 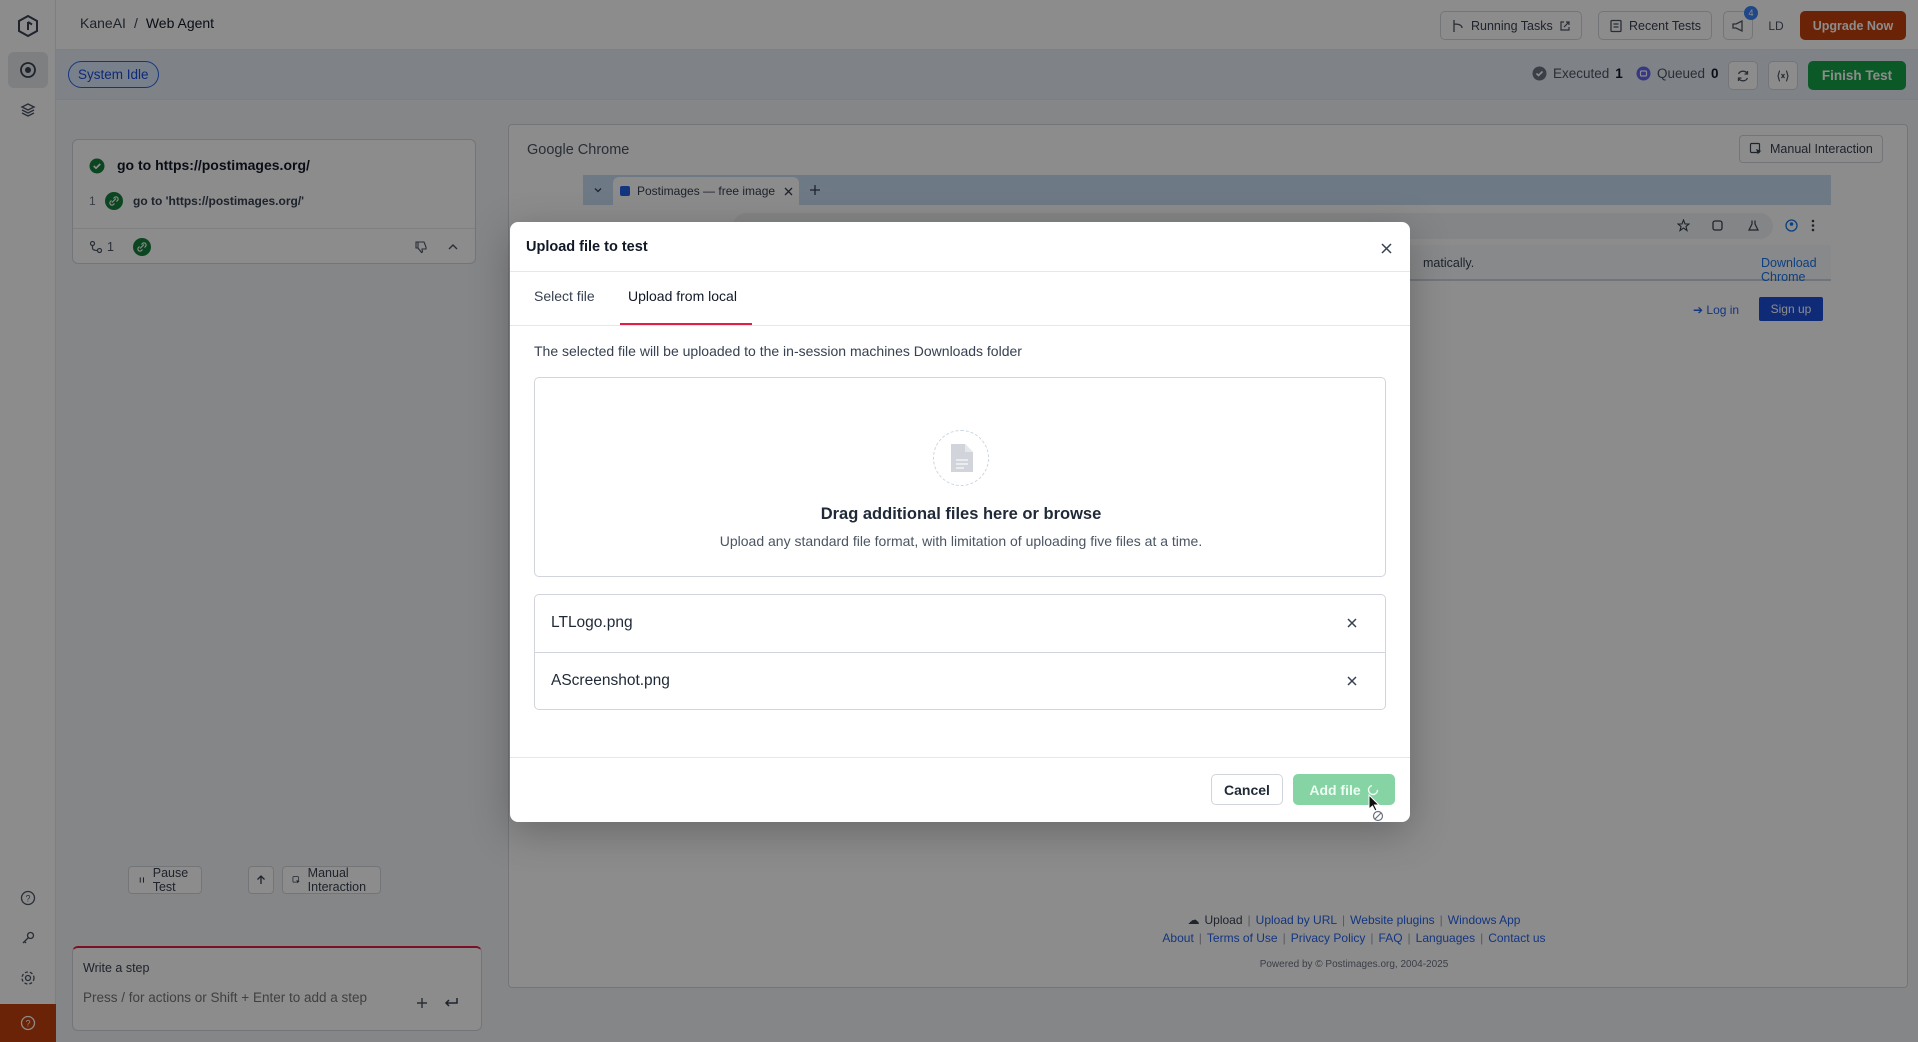 I want to click on dropzone-heading: Drag additional files here or browse, so click(x=961, y=514).